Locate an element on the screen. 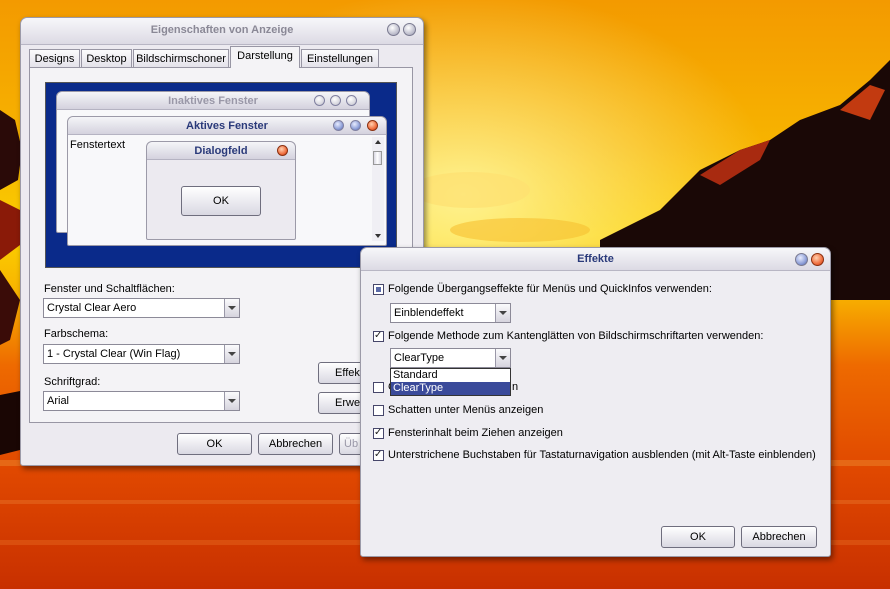 The width and height of the screenshot is (890, 589). font-smoothing-dropdown-list: Standard ClearType is located at coordinates (450, 382).